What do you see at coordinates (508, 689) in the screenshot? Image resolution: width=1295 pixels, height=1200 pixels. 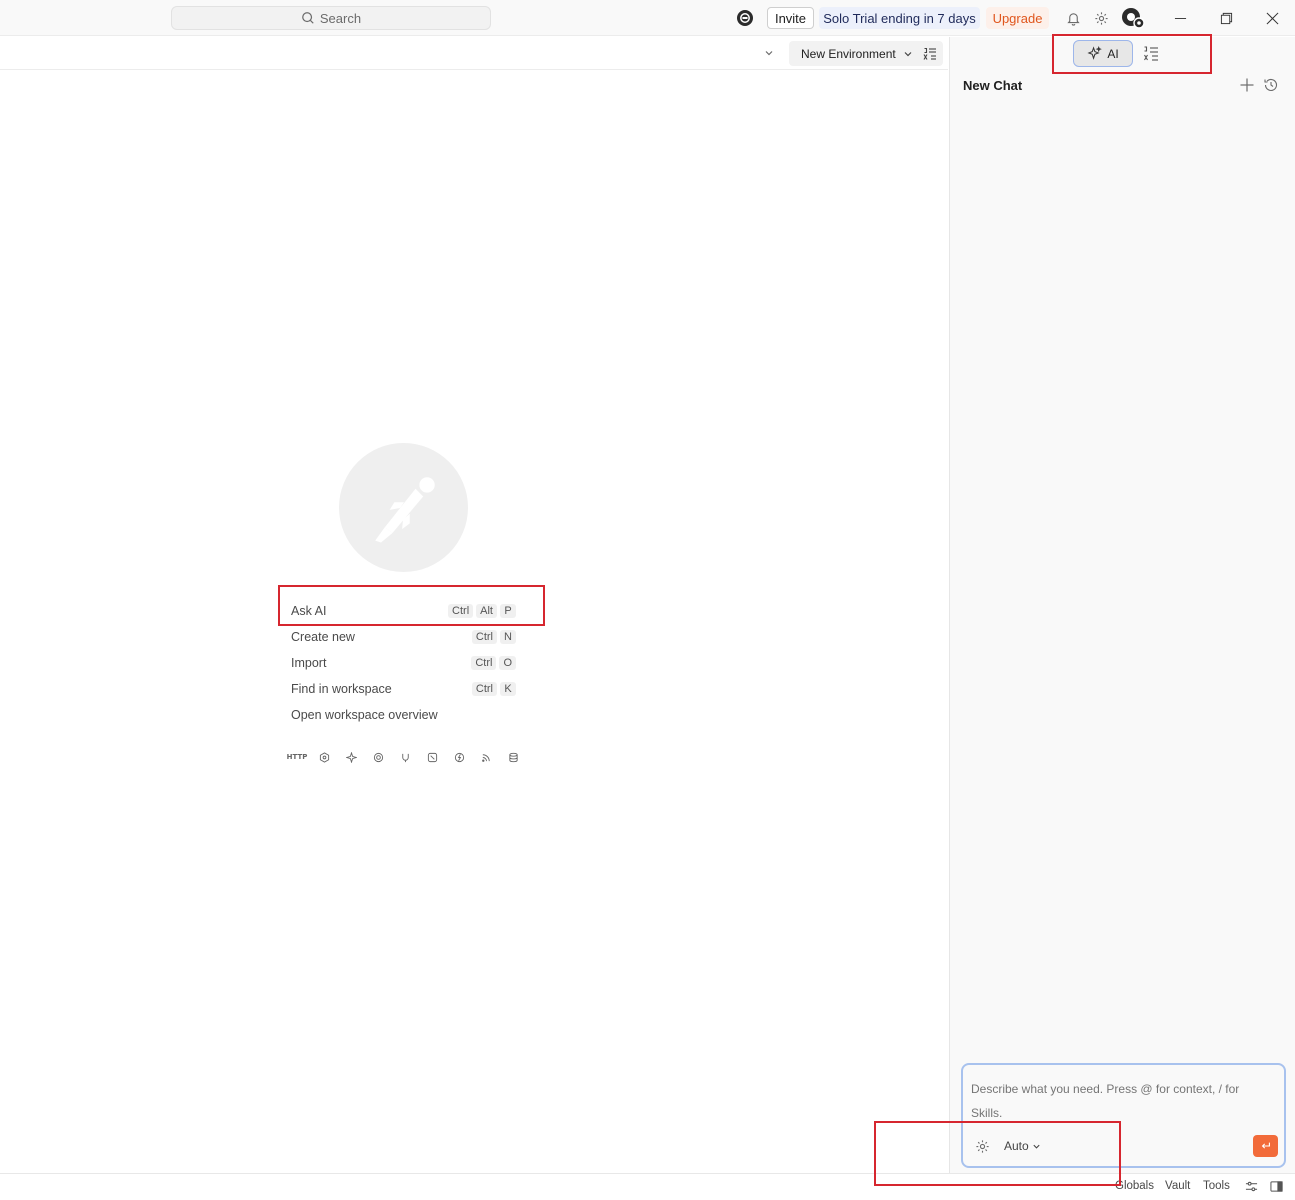 I see `shortcut-key: K` at bounding box center [508, 689].